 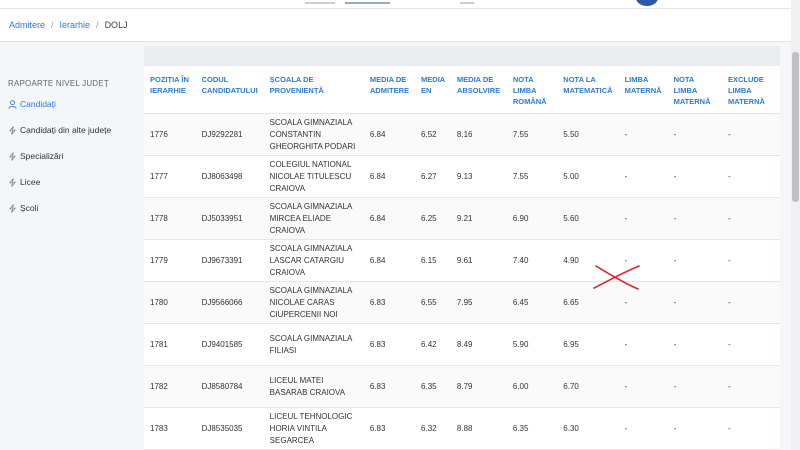 What do you see at coordinates (588, 260) in the screenshot?
I see `math-grade-cell: 4.90` at bounding box center [588, 260].